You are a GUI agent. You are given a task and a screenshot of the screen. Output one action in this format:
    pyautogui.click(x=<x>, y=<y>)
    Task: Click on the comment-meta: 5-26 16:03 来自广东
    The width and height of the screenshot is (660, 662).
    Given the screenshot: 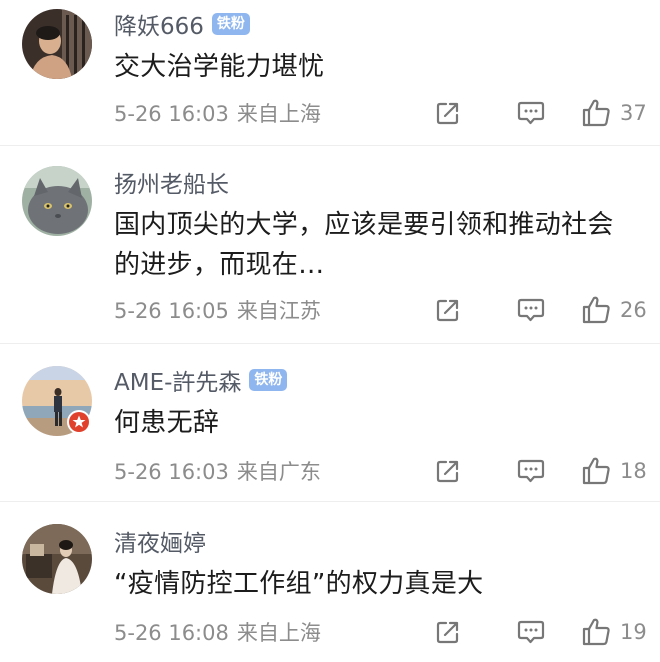 What is the action you would take?
    pyautogui.click(x=217, y=471)
    